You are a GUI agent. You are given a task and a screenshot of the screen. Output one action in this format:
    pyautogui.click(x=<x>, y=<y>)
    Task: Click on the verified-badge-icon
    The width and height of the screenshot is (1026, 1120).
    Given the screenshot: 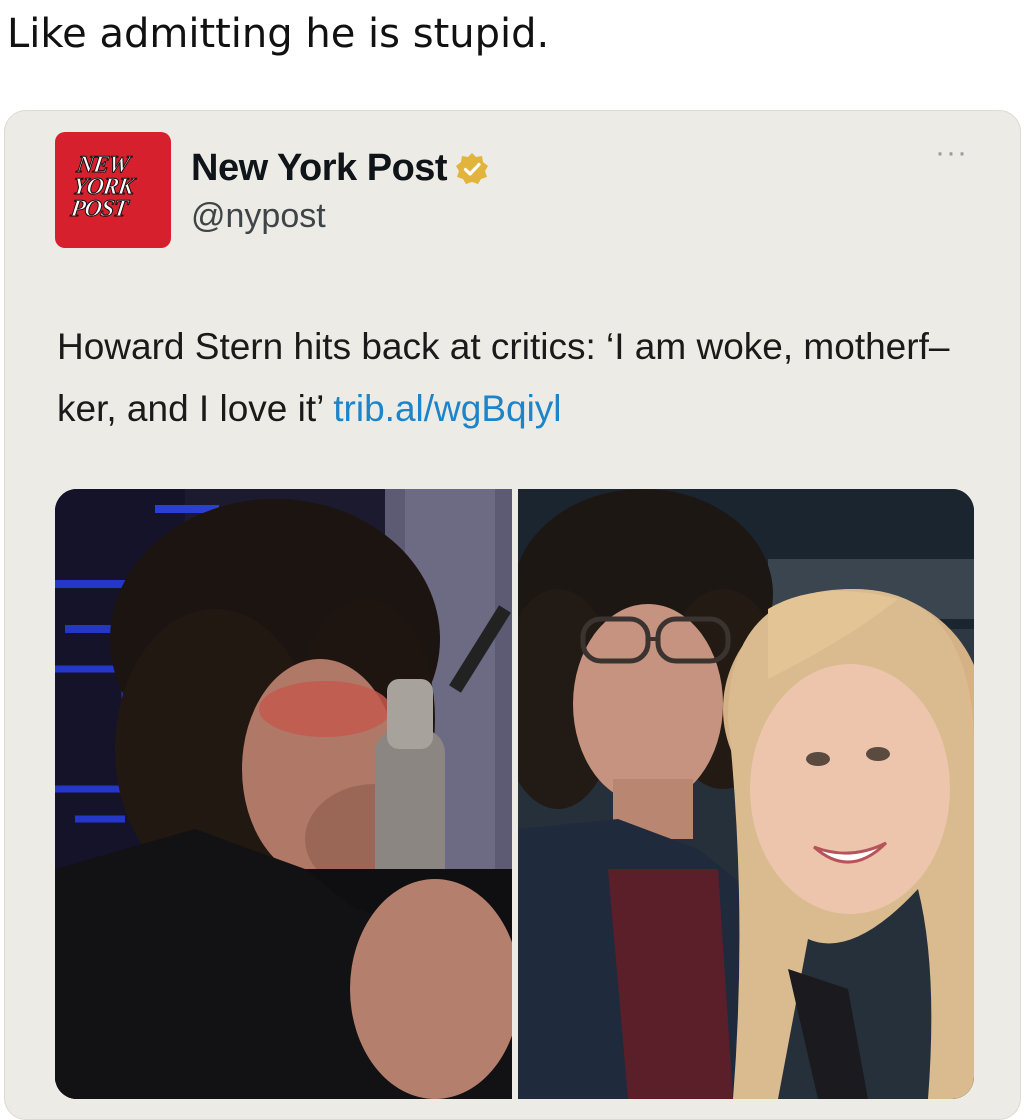 What is the action you would take?
    pyautogui.click(x=472, y=169)
    